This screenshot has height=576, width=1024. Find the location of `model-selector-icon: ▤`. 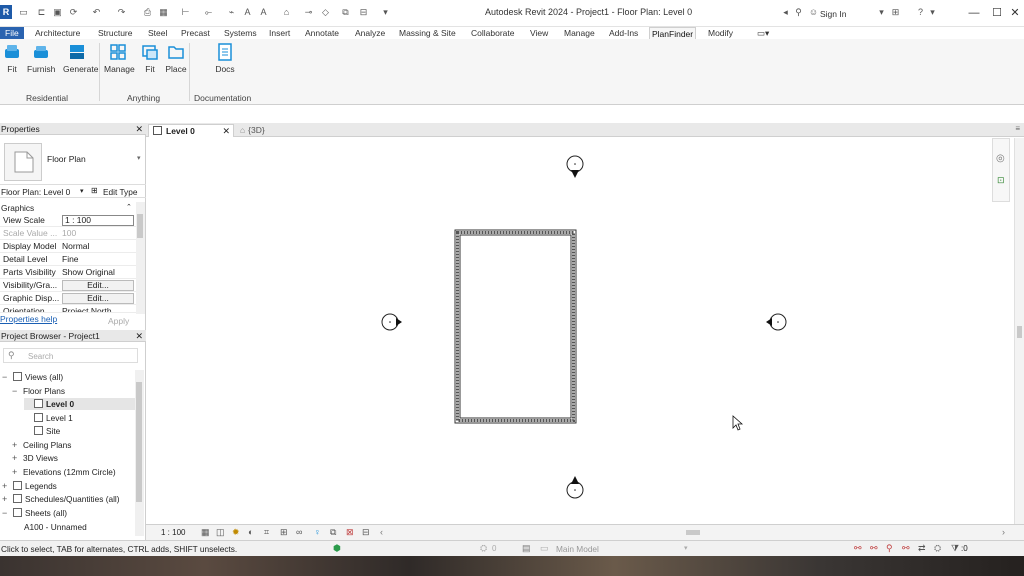

model-selector-icon: ▤ is located at coordinates (526, 548).